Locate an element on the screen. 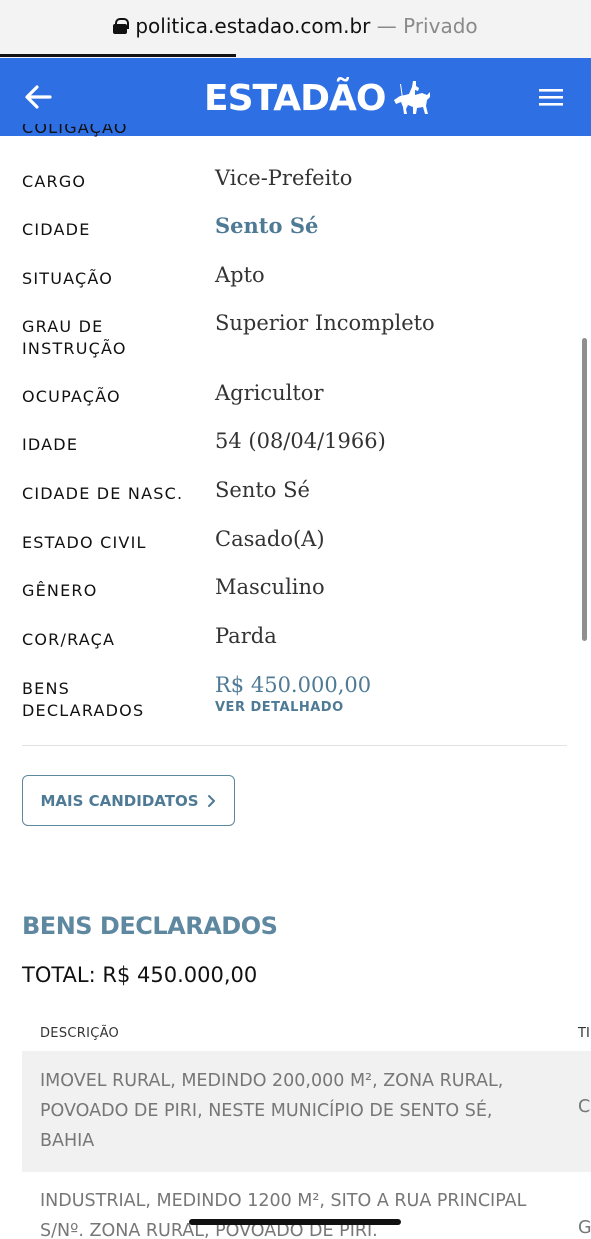 This screenshot has height=1239, width=591. arrow-left-icon is located at coordinates (38, 97).